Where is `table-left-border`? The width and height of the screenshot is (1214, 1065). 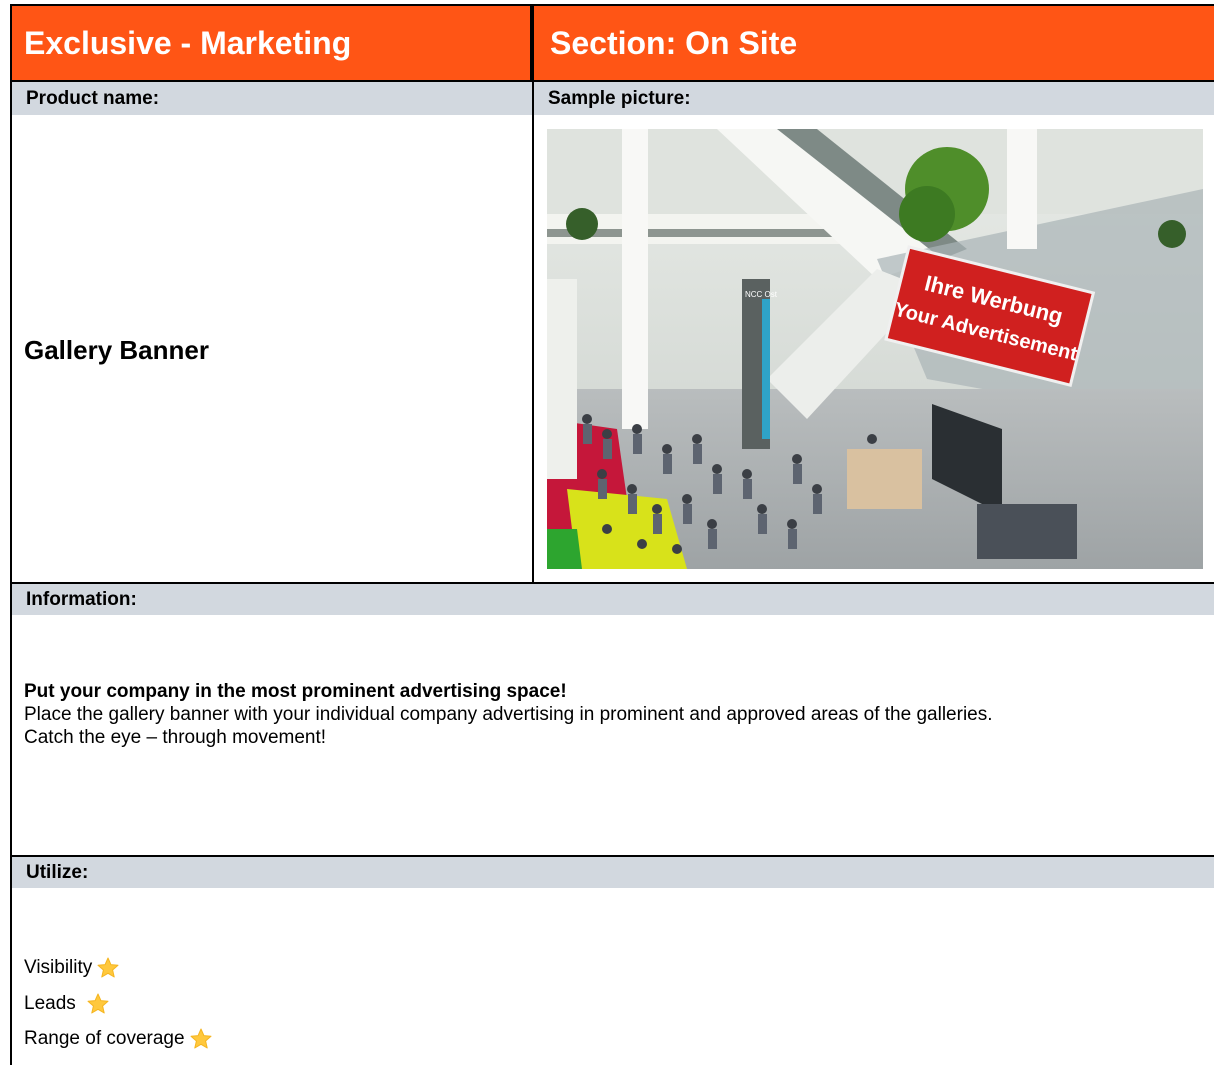 table-left-border is located at coordinates (11, 534).